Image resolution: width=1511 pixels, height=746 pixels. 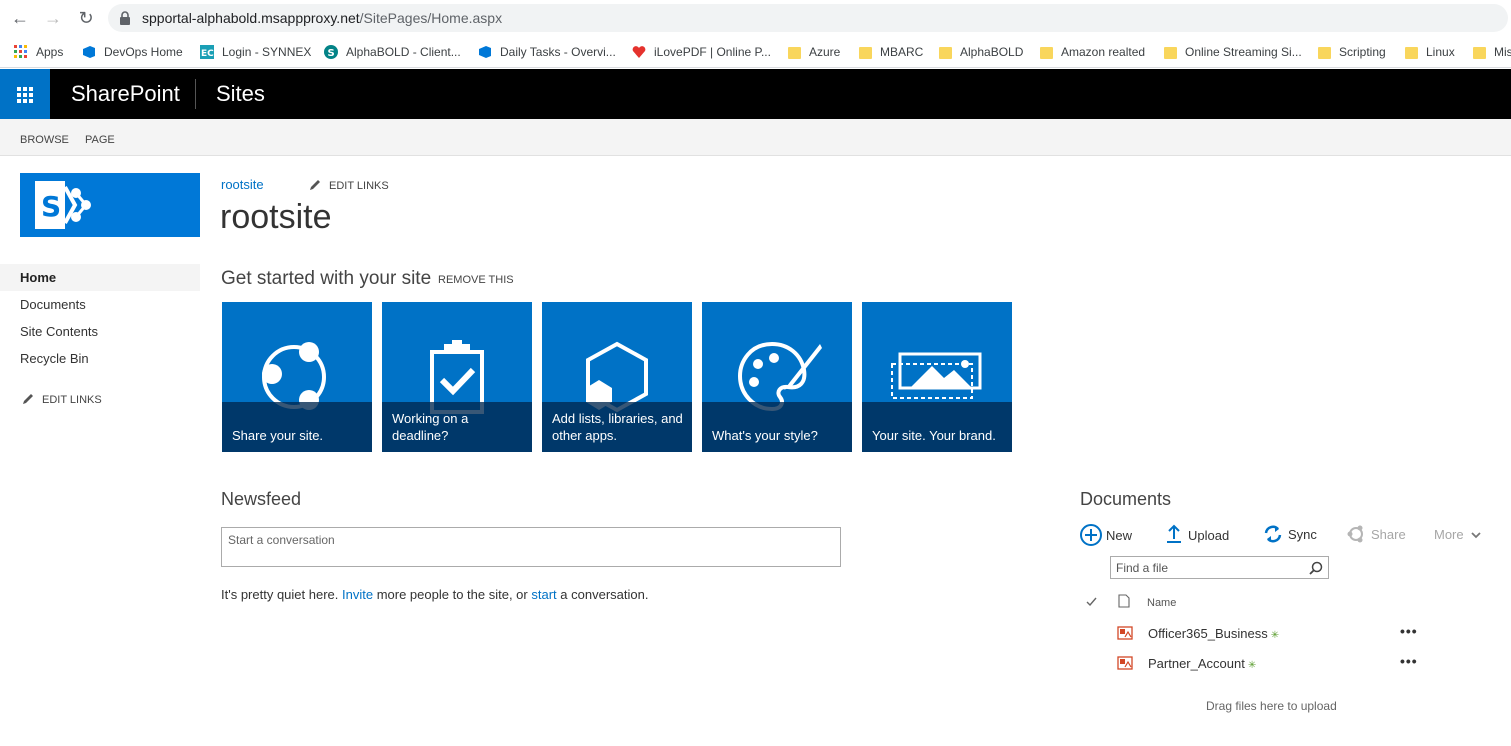 I want to click on conversation-placeholder: Start a conversation, so click(x=281, y=540).